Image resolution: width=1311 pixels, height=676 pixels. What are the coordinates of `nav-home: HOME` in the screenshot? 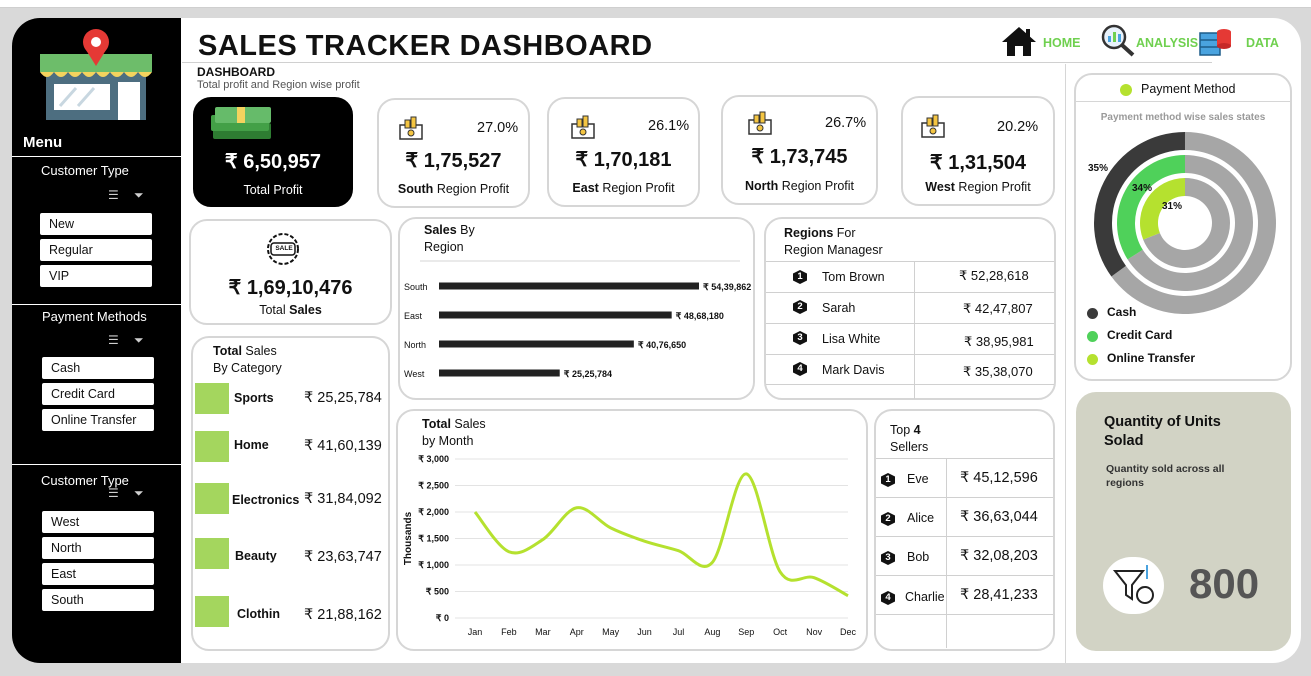 It's located at (1062, 43).